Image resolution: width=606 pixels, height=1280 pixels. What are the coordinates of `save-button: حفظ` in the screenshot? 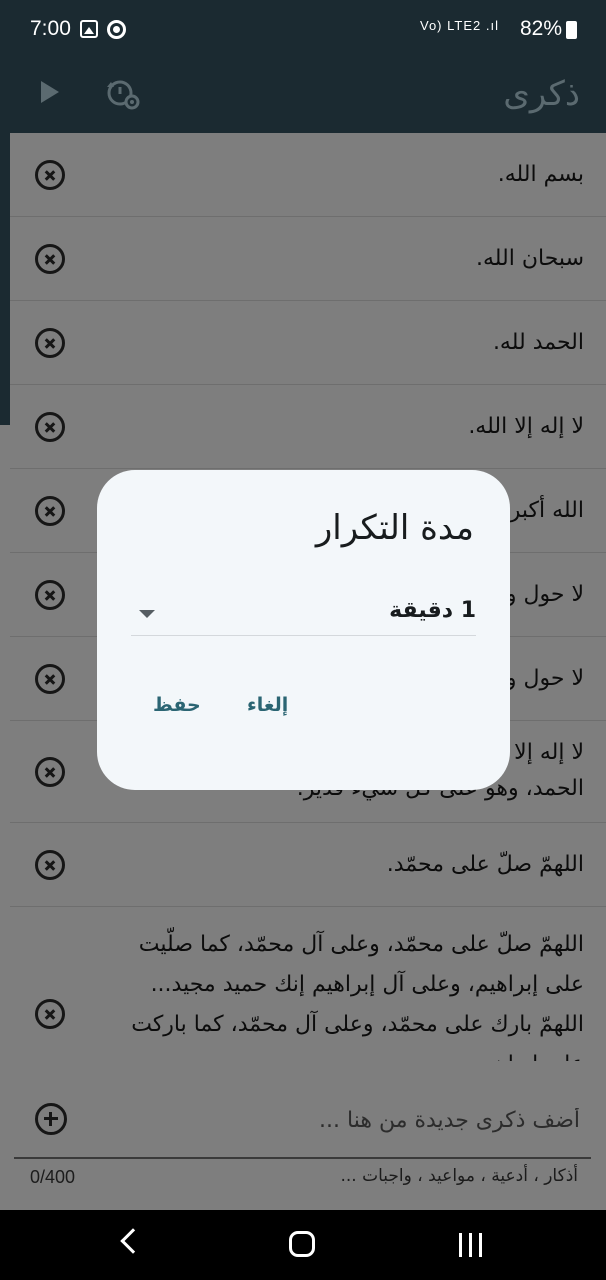 It's located at (177, 705).